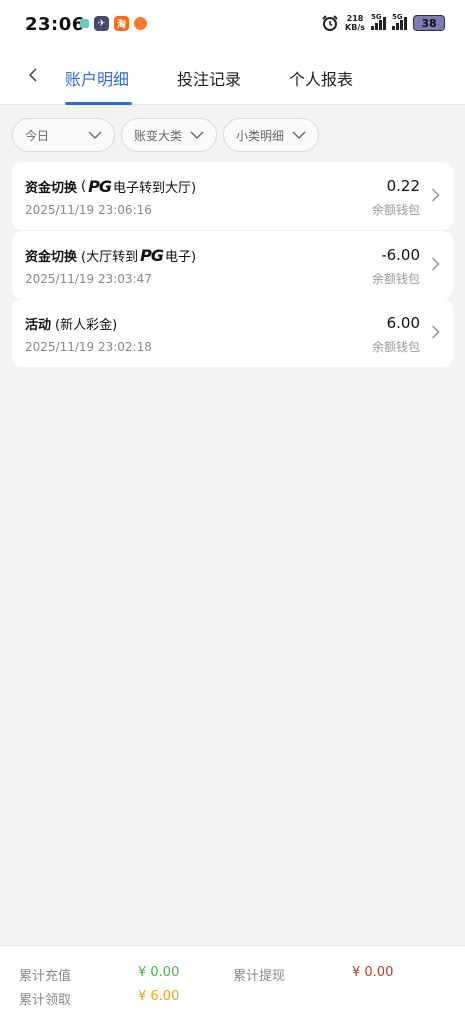 This screenshot has height=1024, width=465. What do you see at coordinates (373, 972) in the screenshot?
I see `total-withdraw-value: ¥ 0.00` at bounding box center [373, 972].